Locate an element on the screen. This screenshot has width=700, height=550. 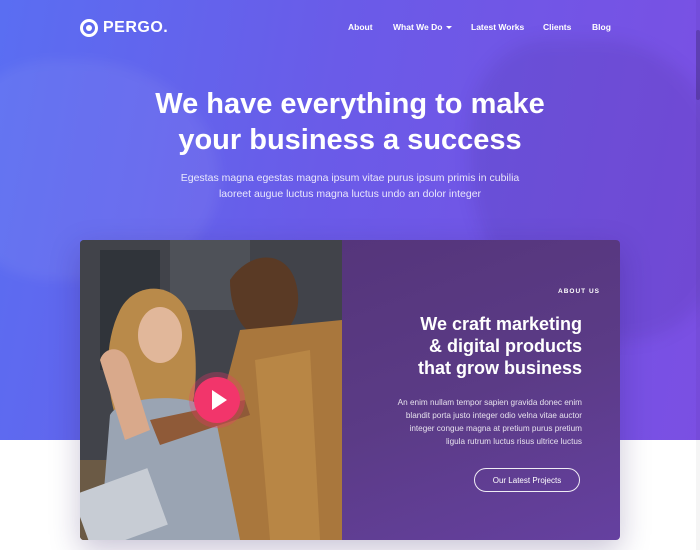
brand-logo: PERGO. is located at coordinates (124, 28).